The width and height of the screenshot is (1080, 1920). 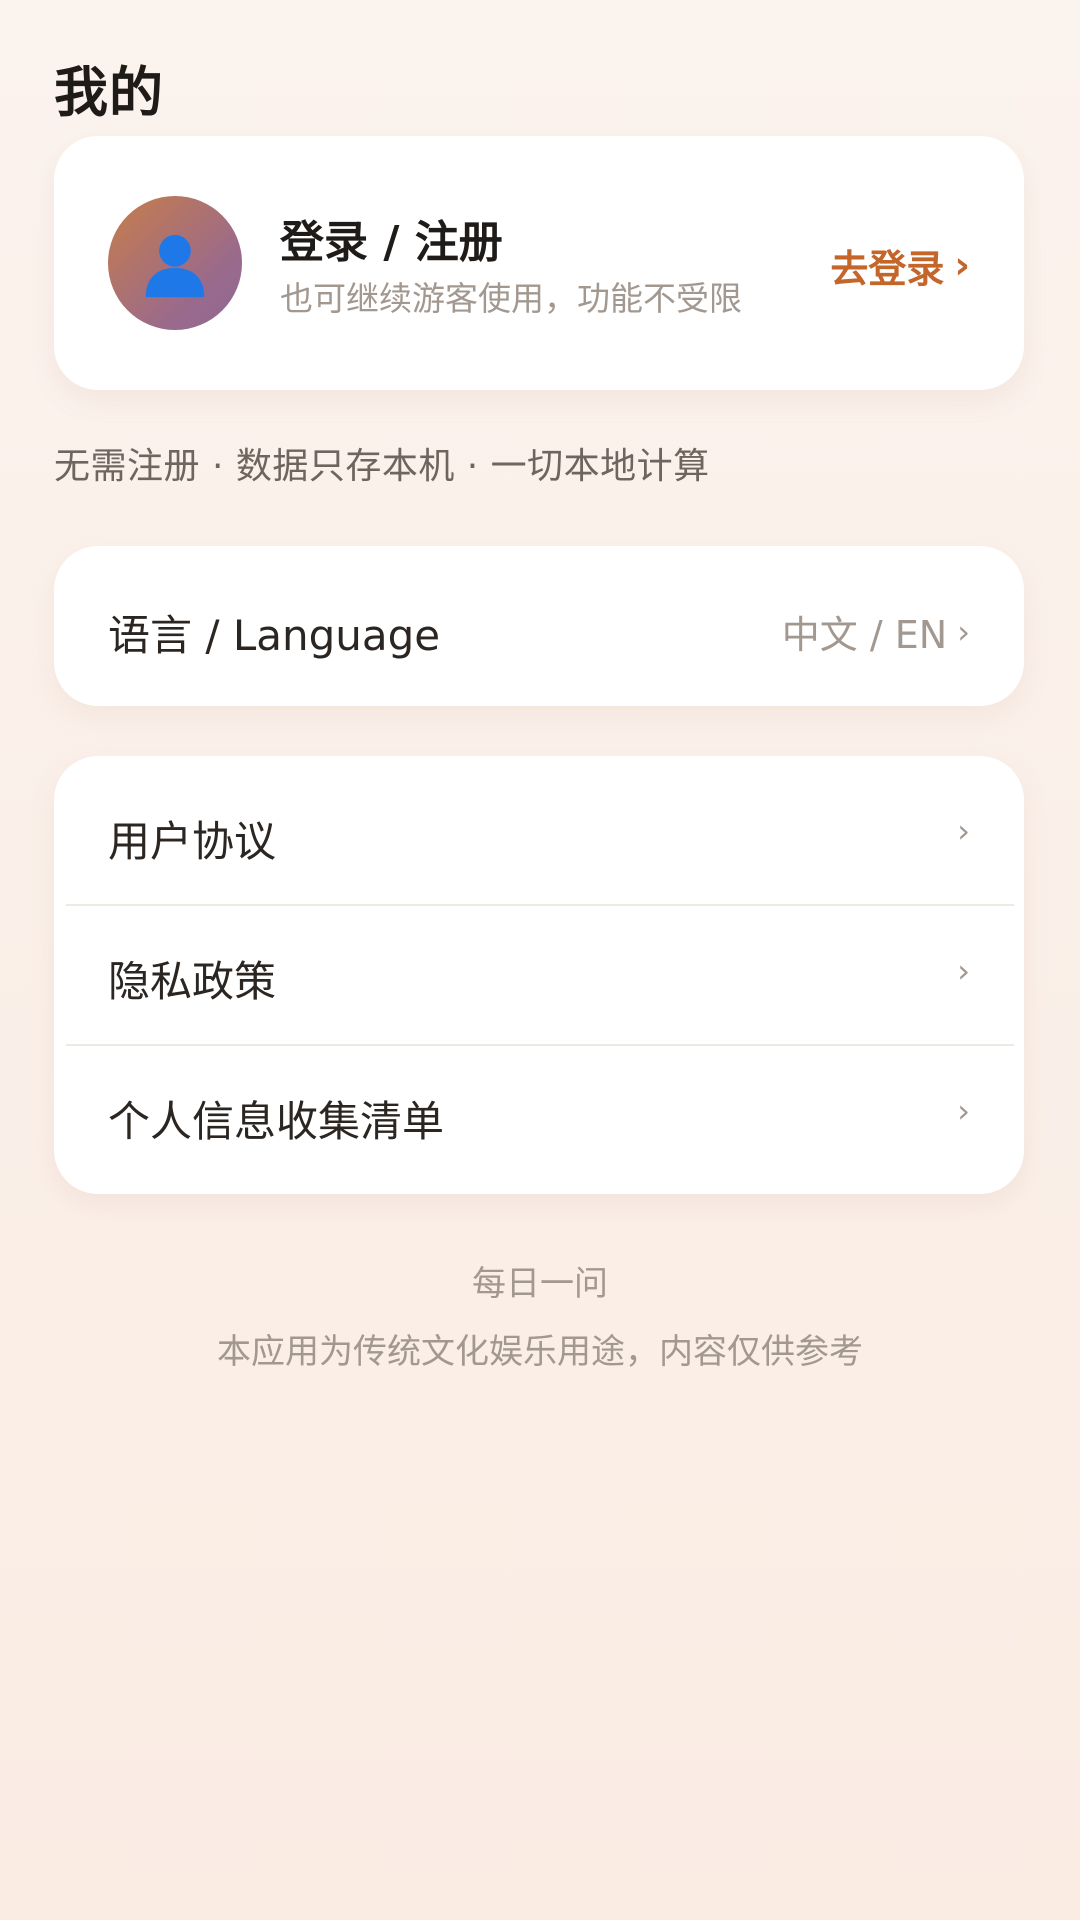 I want to click on menu-item-label: 隐私政策, so click(x=192, y=981).